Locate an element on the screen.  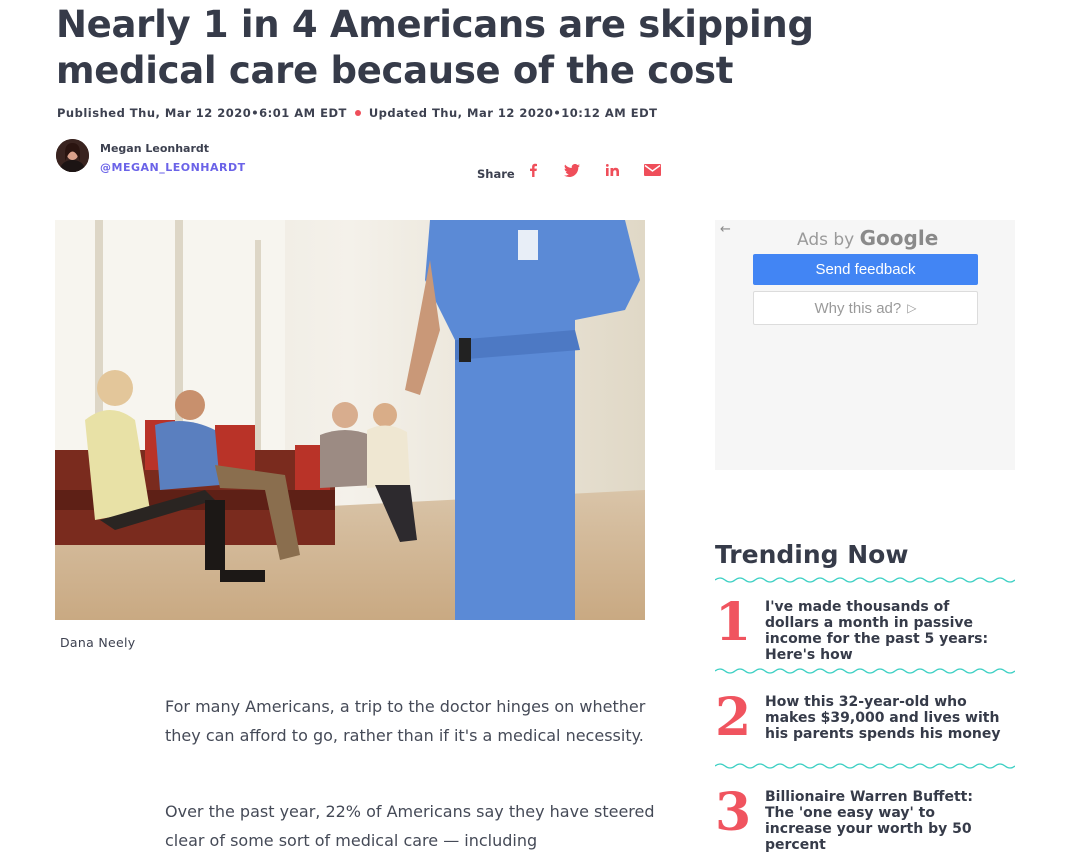
trending-rank: 3 is located at coordinates (733, 812).